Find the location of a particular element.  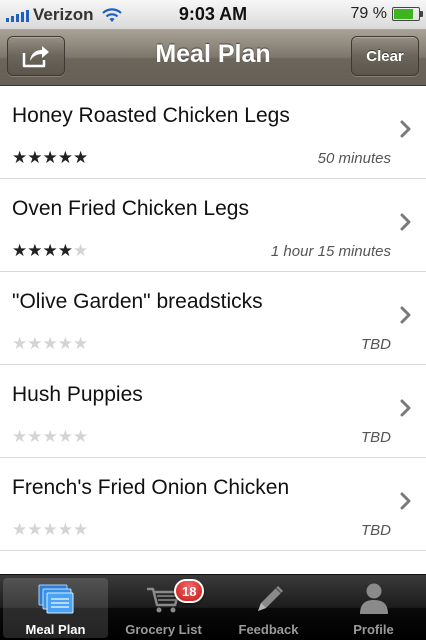

tab-feedback: Feedback is located at coordinates (268, 607).